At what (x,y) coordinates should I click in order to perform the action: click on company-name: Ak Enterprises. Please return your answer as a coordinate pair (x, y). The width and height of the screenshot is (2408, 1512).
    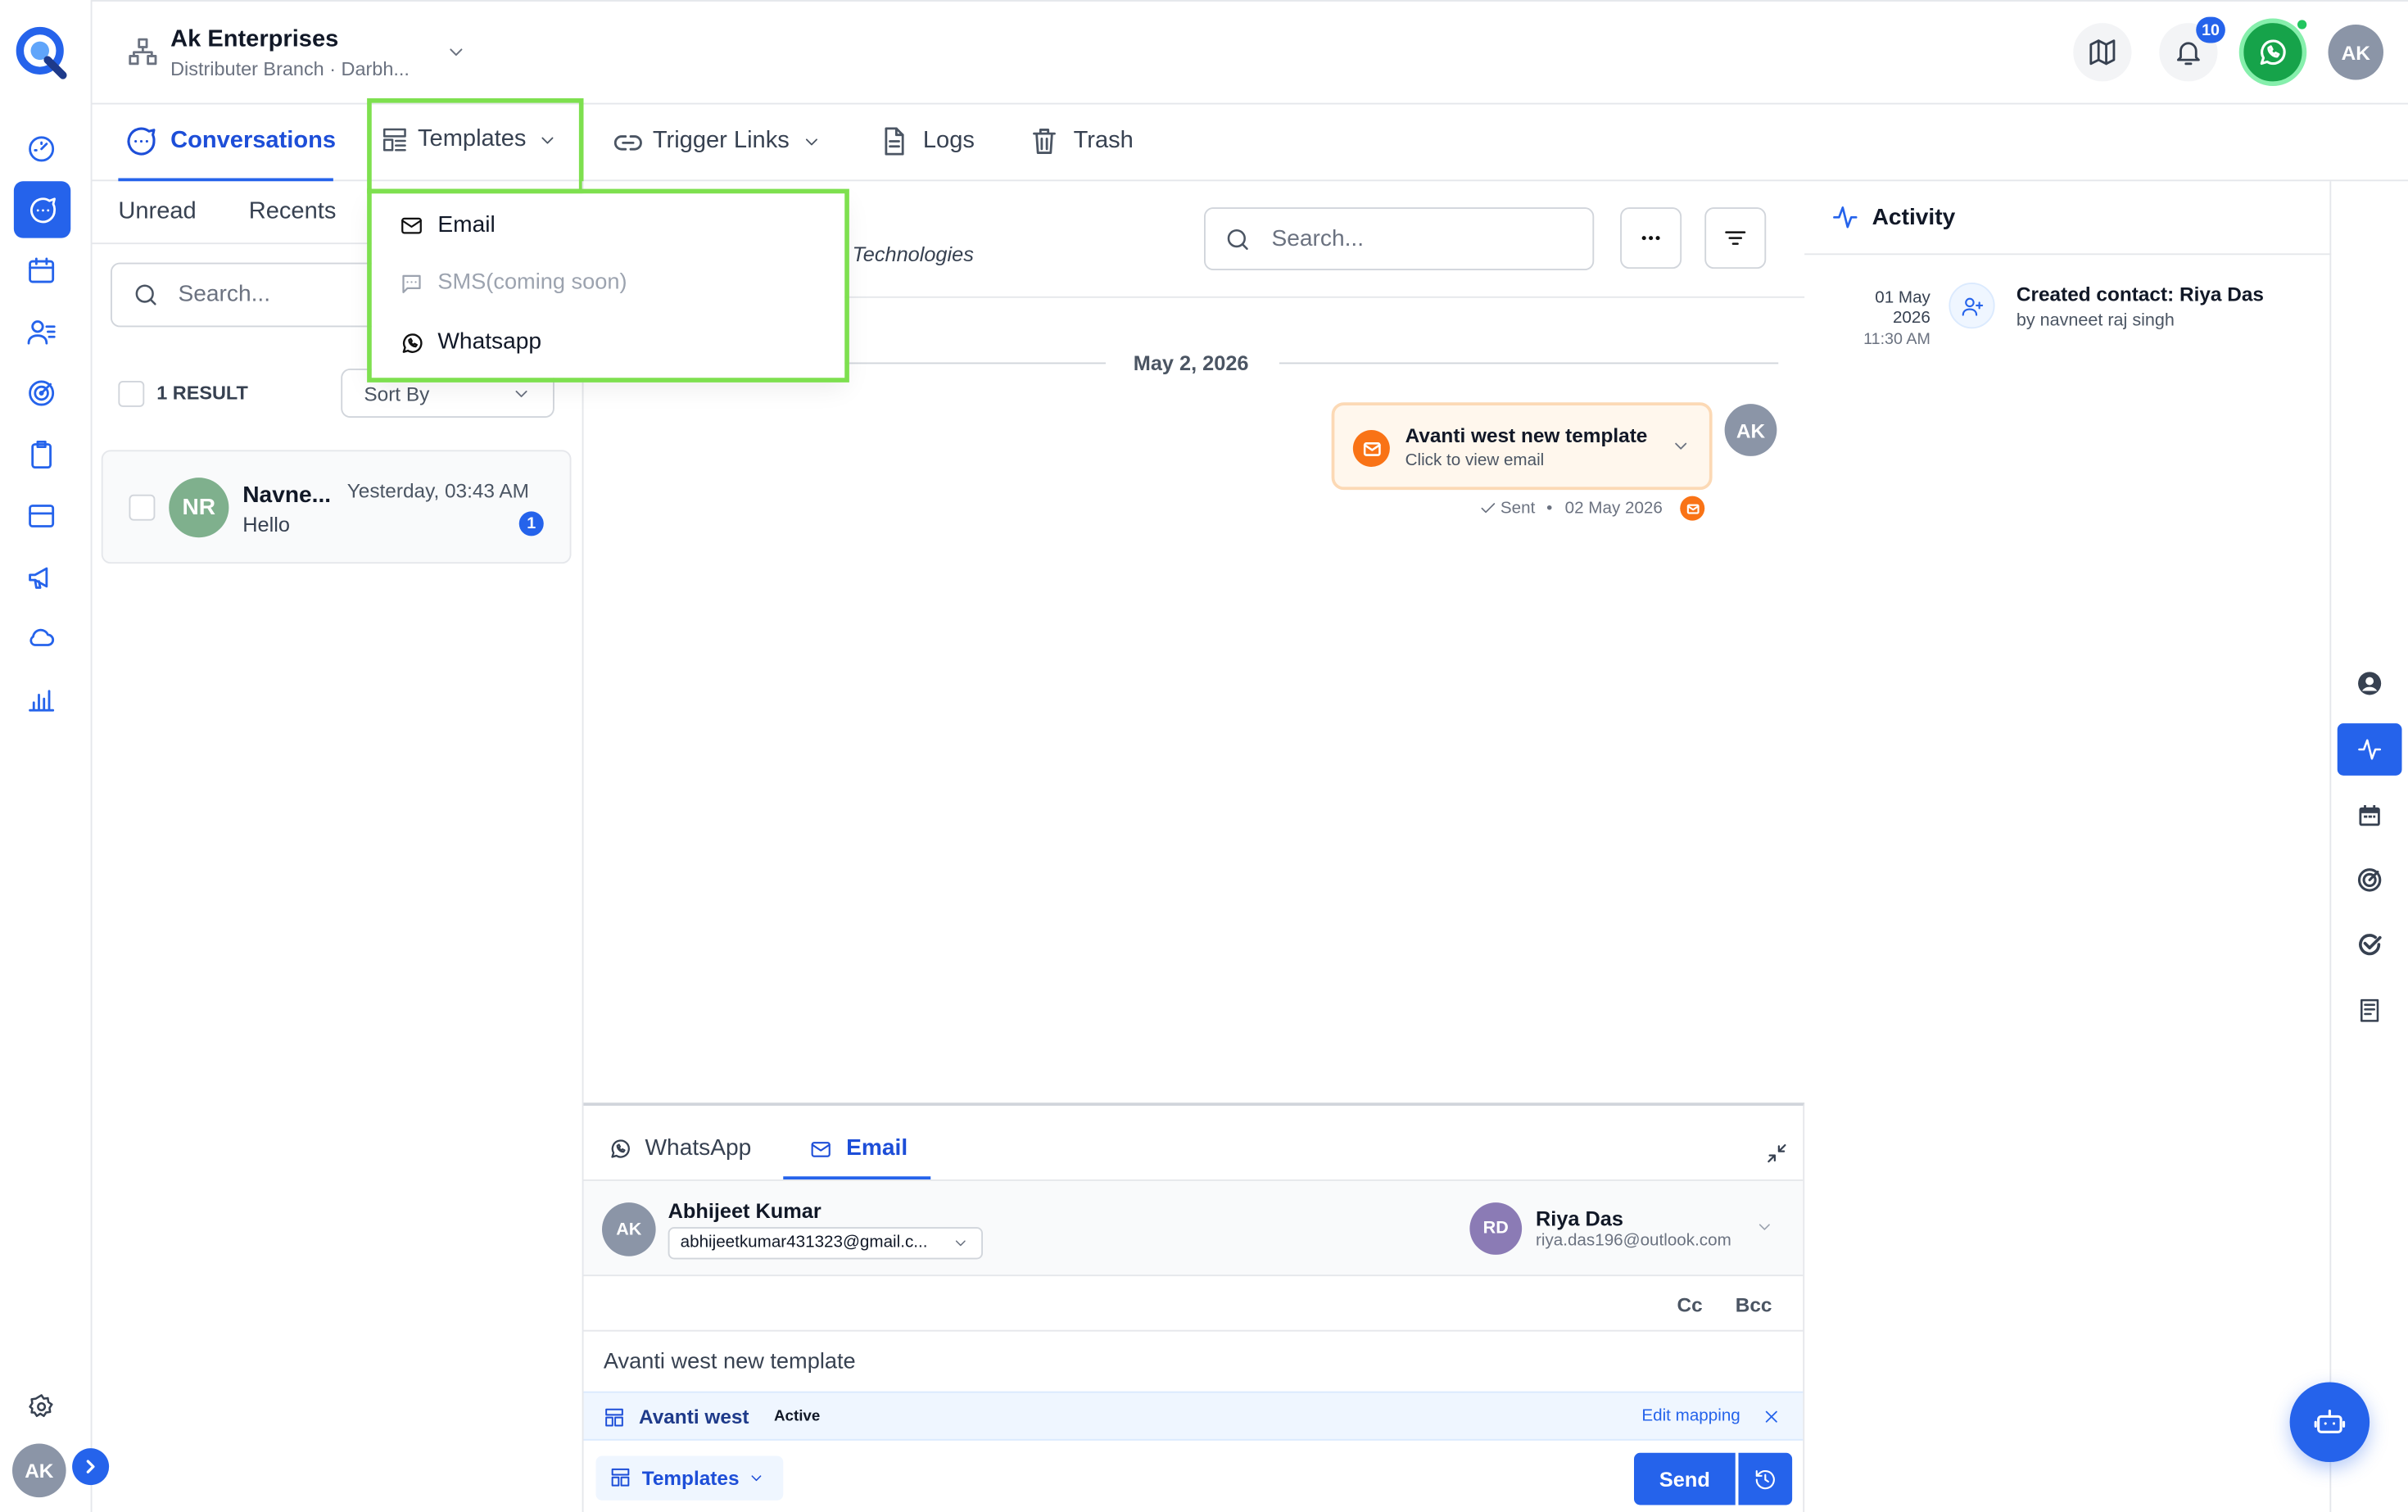
    Looking at the image, I should click on (254, 40).